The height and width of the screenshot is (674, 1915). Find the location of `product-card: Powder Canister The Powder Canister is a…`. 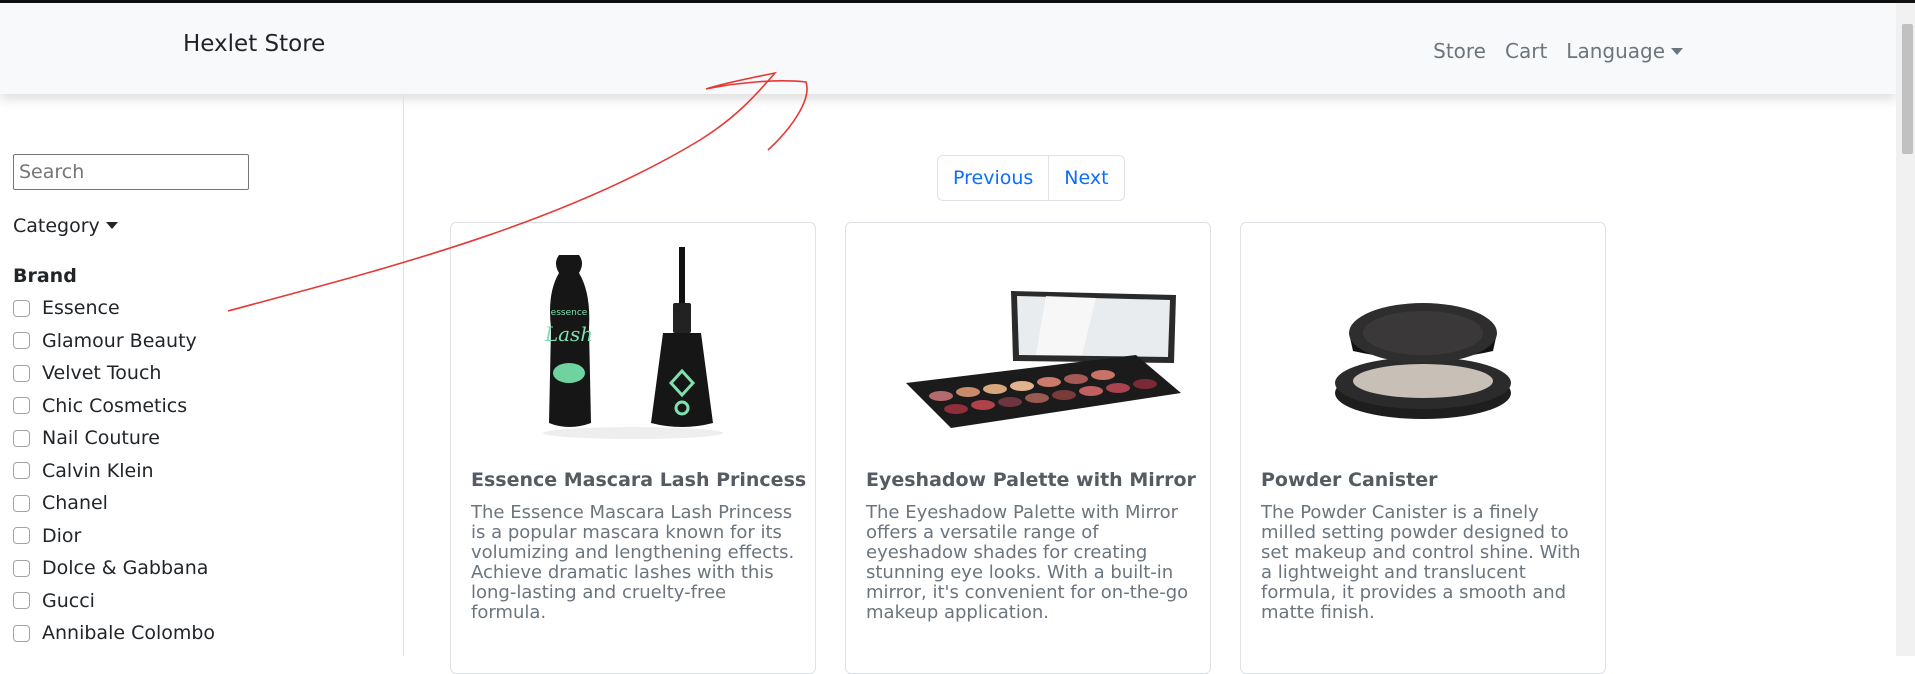

product-card: Powder Canister The Powder Canister is a… is located at coordinates (1423, 448).